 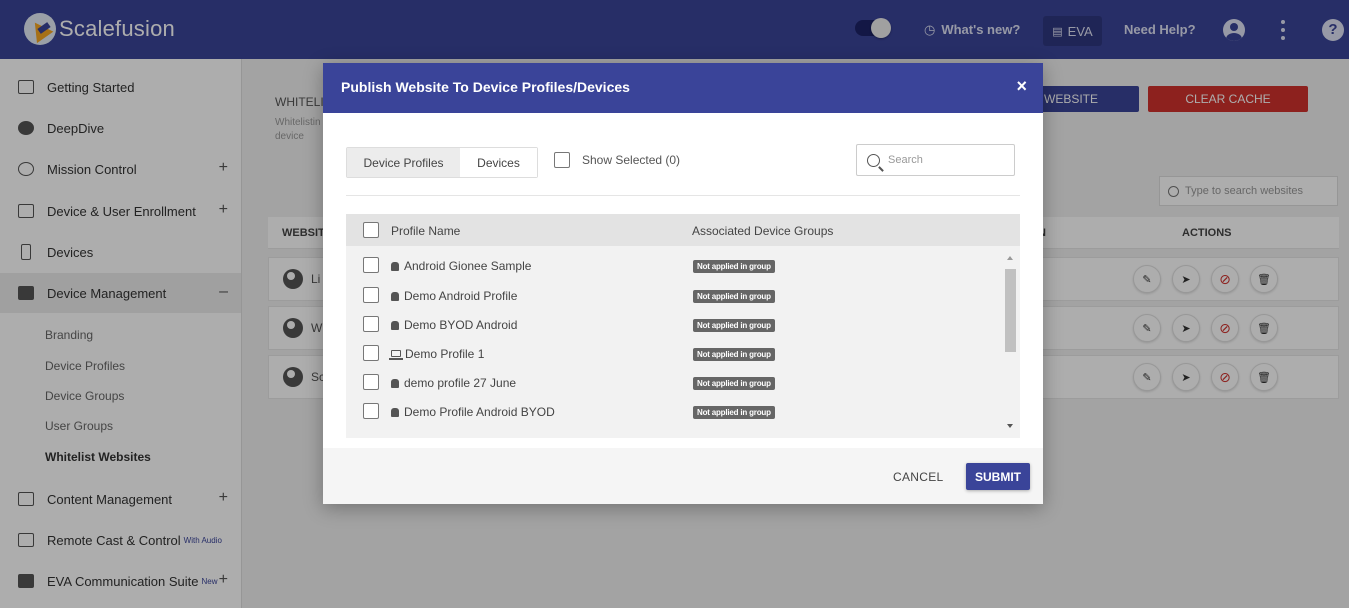 What do you see at coordinates (479, 412) in the screenshot?
I see `profile-name: Demo Profile Android BYOD` at bounding box center [479, 412].